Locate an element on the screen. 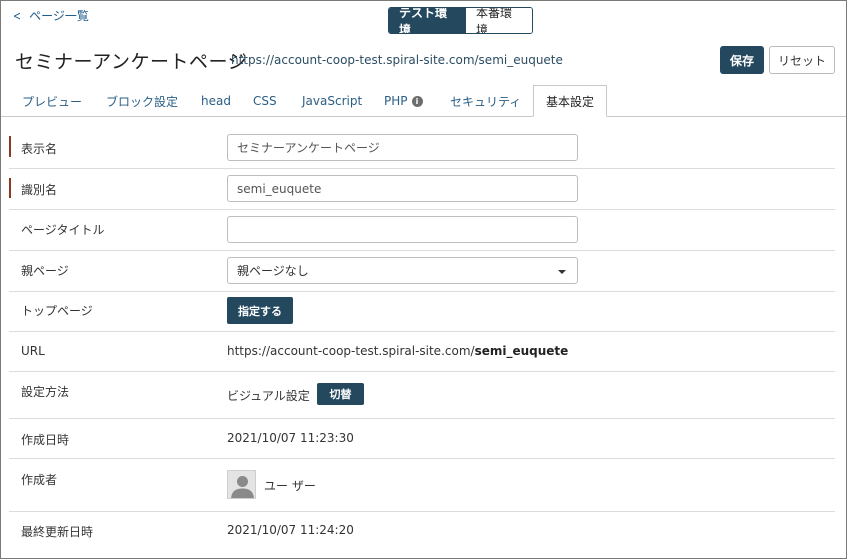 The image size is (847, 559). page-title-input is located at coordinates (402, 229).